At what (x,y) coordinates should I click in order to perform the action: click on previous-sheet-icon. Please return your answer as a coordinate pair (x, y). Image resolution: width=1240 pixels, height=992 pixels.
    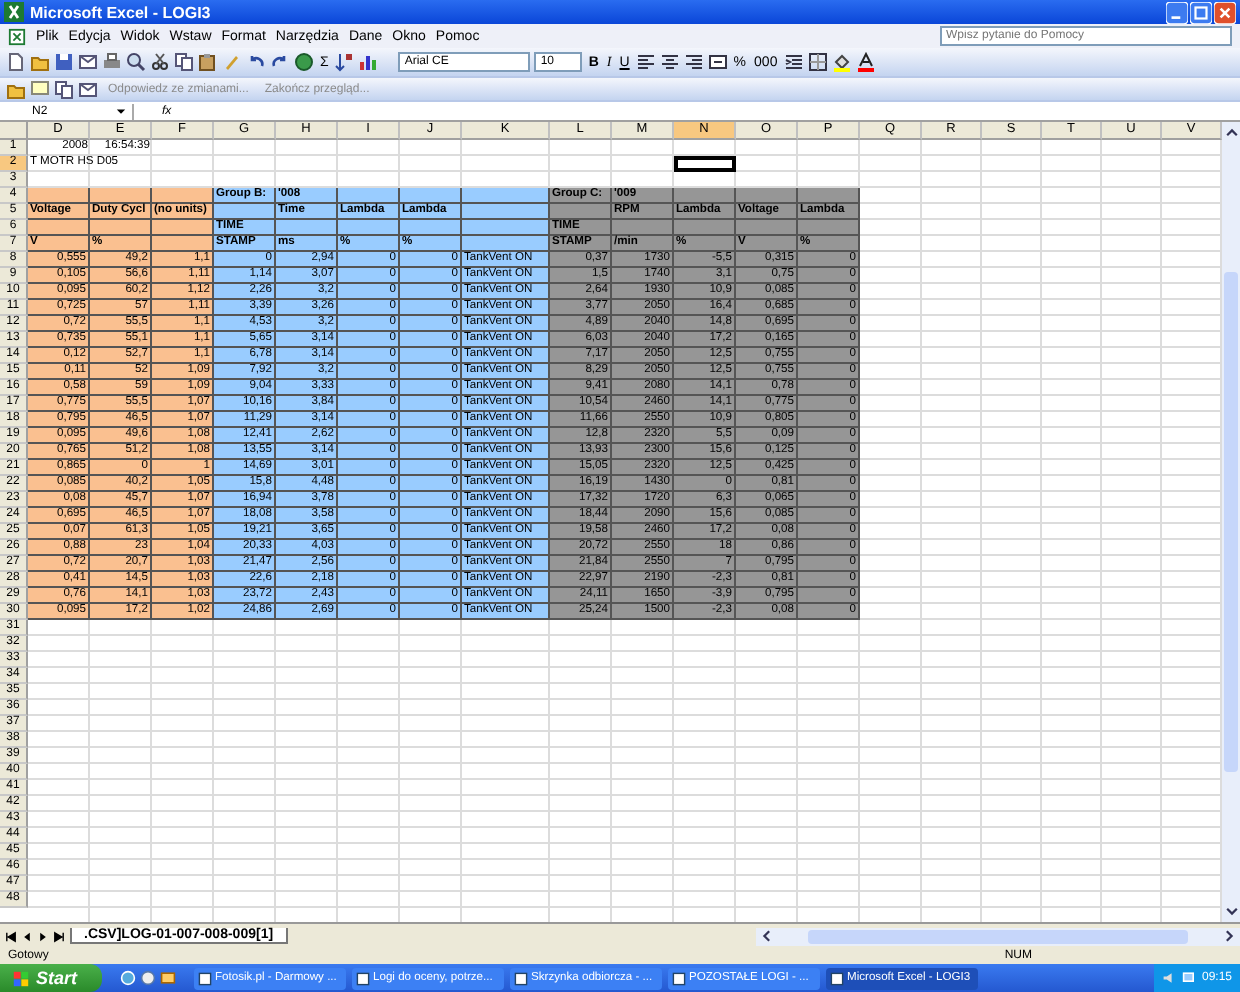
    Looking at the image, I should click on (27, 936).